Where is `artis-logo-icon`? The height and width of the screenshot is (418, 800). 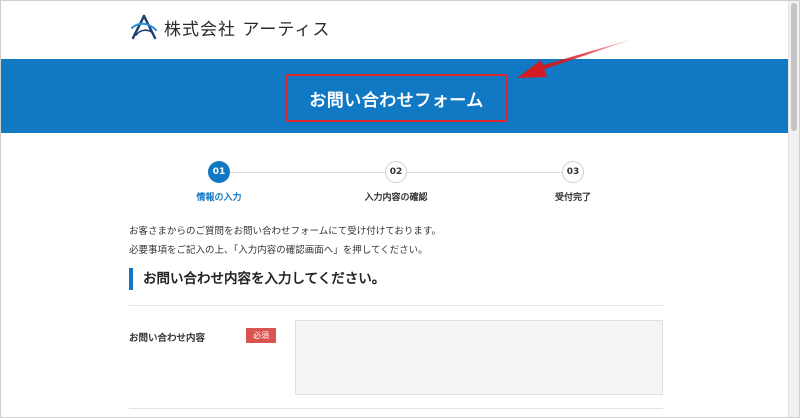 artis-logo-icon is located at coordinates (144, 27).